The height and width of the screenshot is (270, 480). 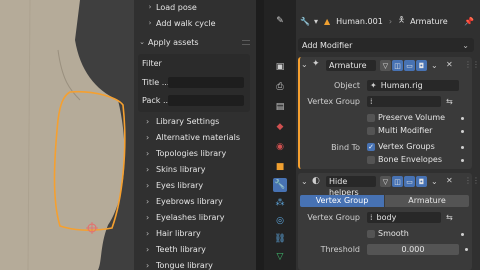 I want to click on object-icon: ■, so click(x=280, y=167).